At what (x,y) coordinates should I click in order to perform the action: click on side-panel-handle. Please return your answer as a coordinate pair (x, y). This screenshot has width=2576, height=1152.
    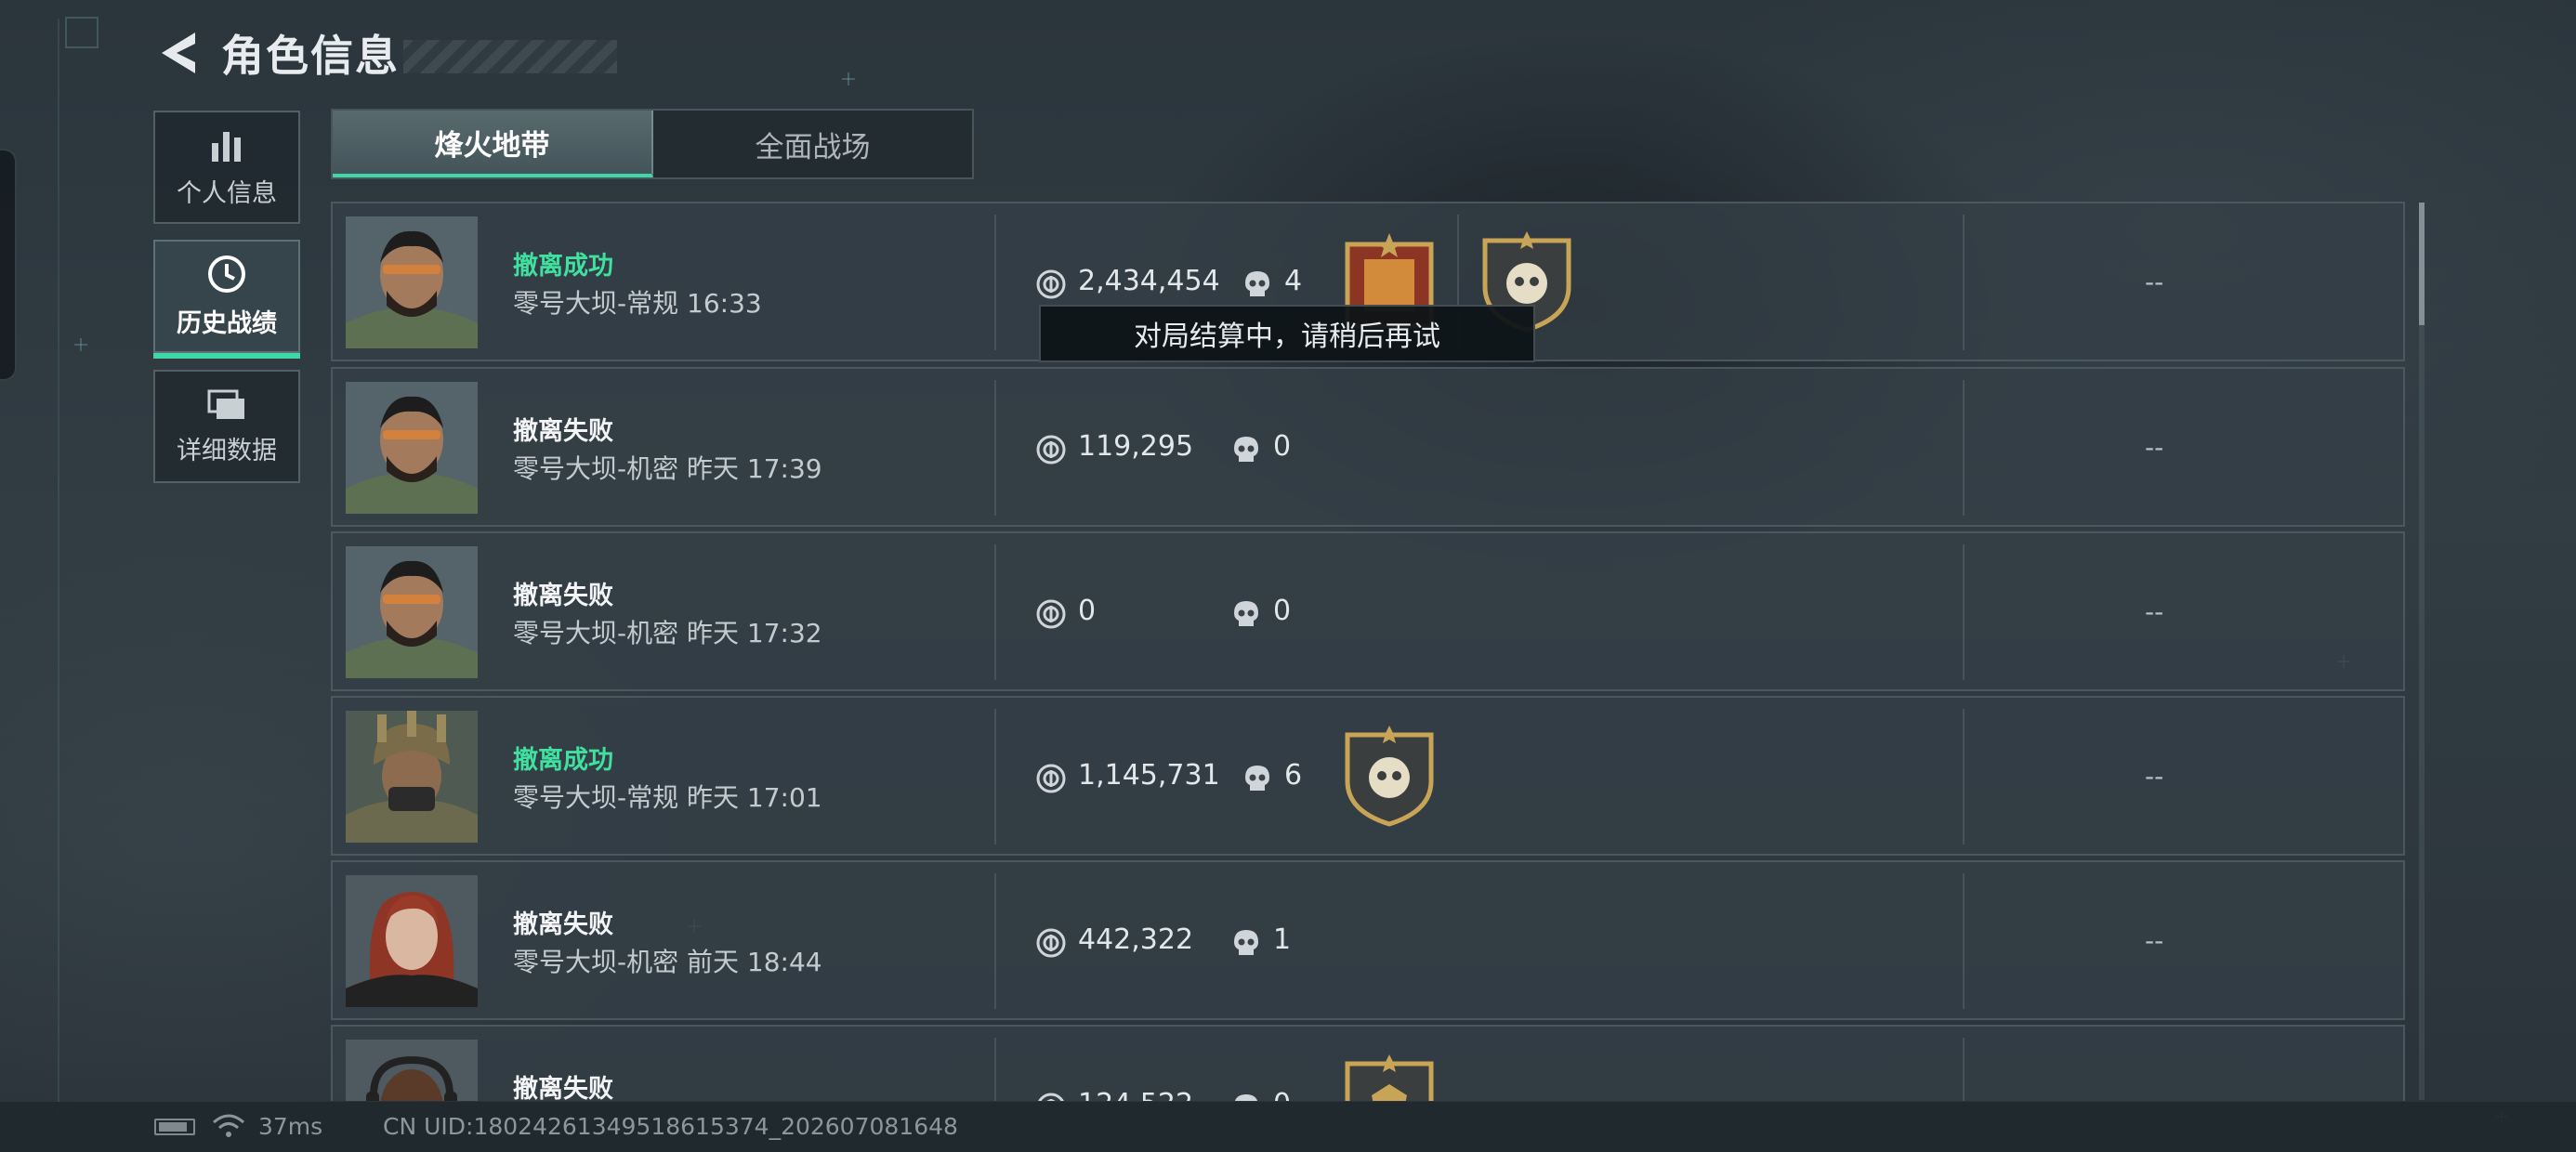
    Looking at the image, I should click on (8, 265).